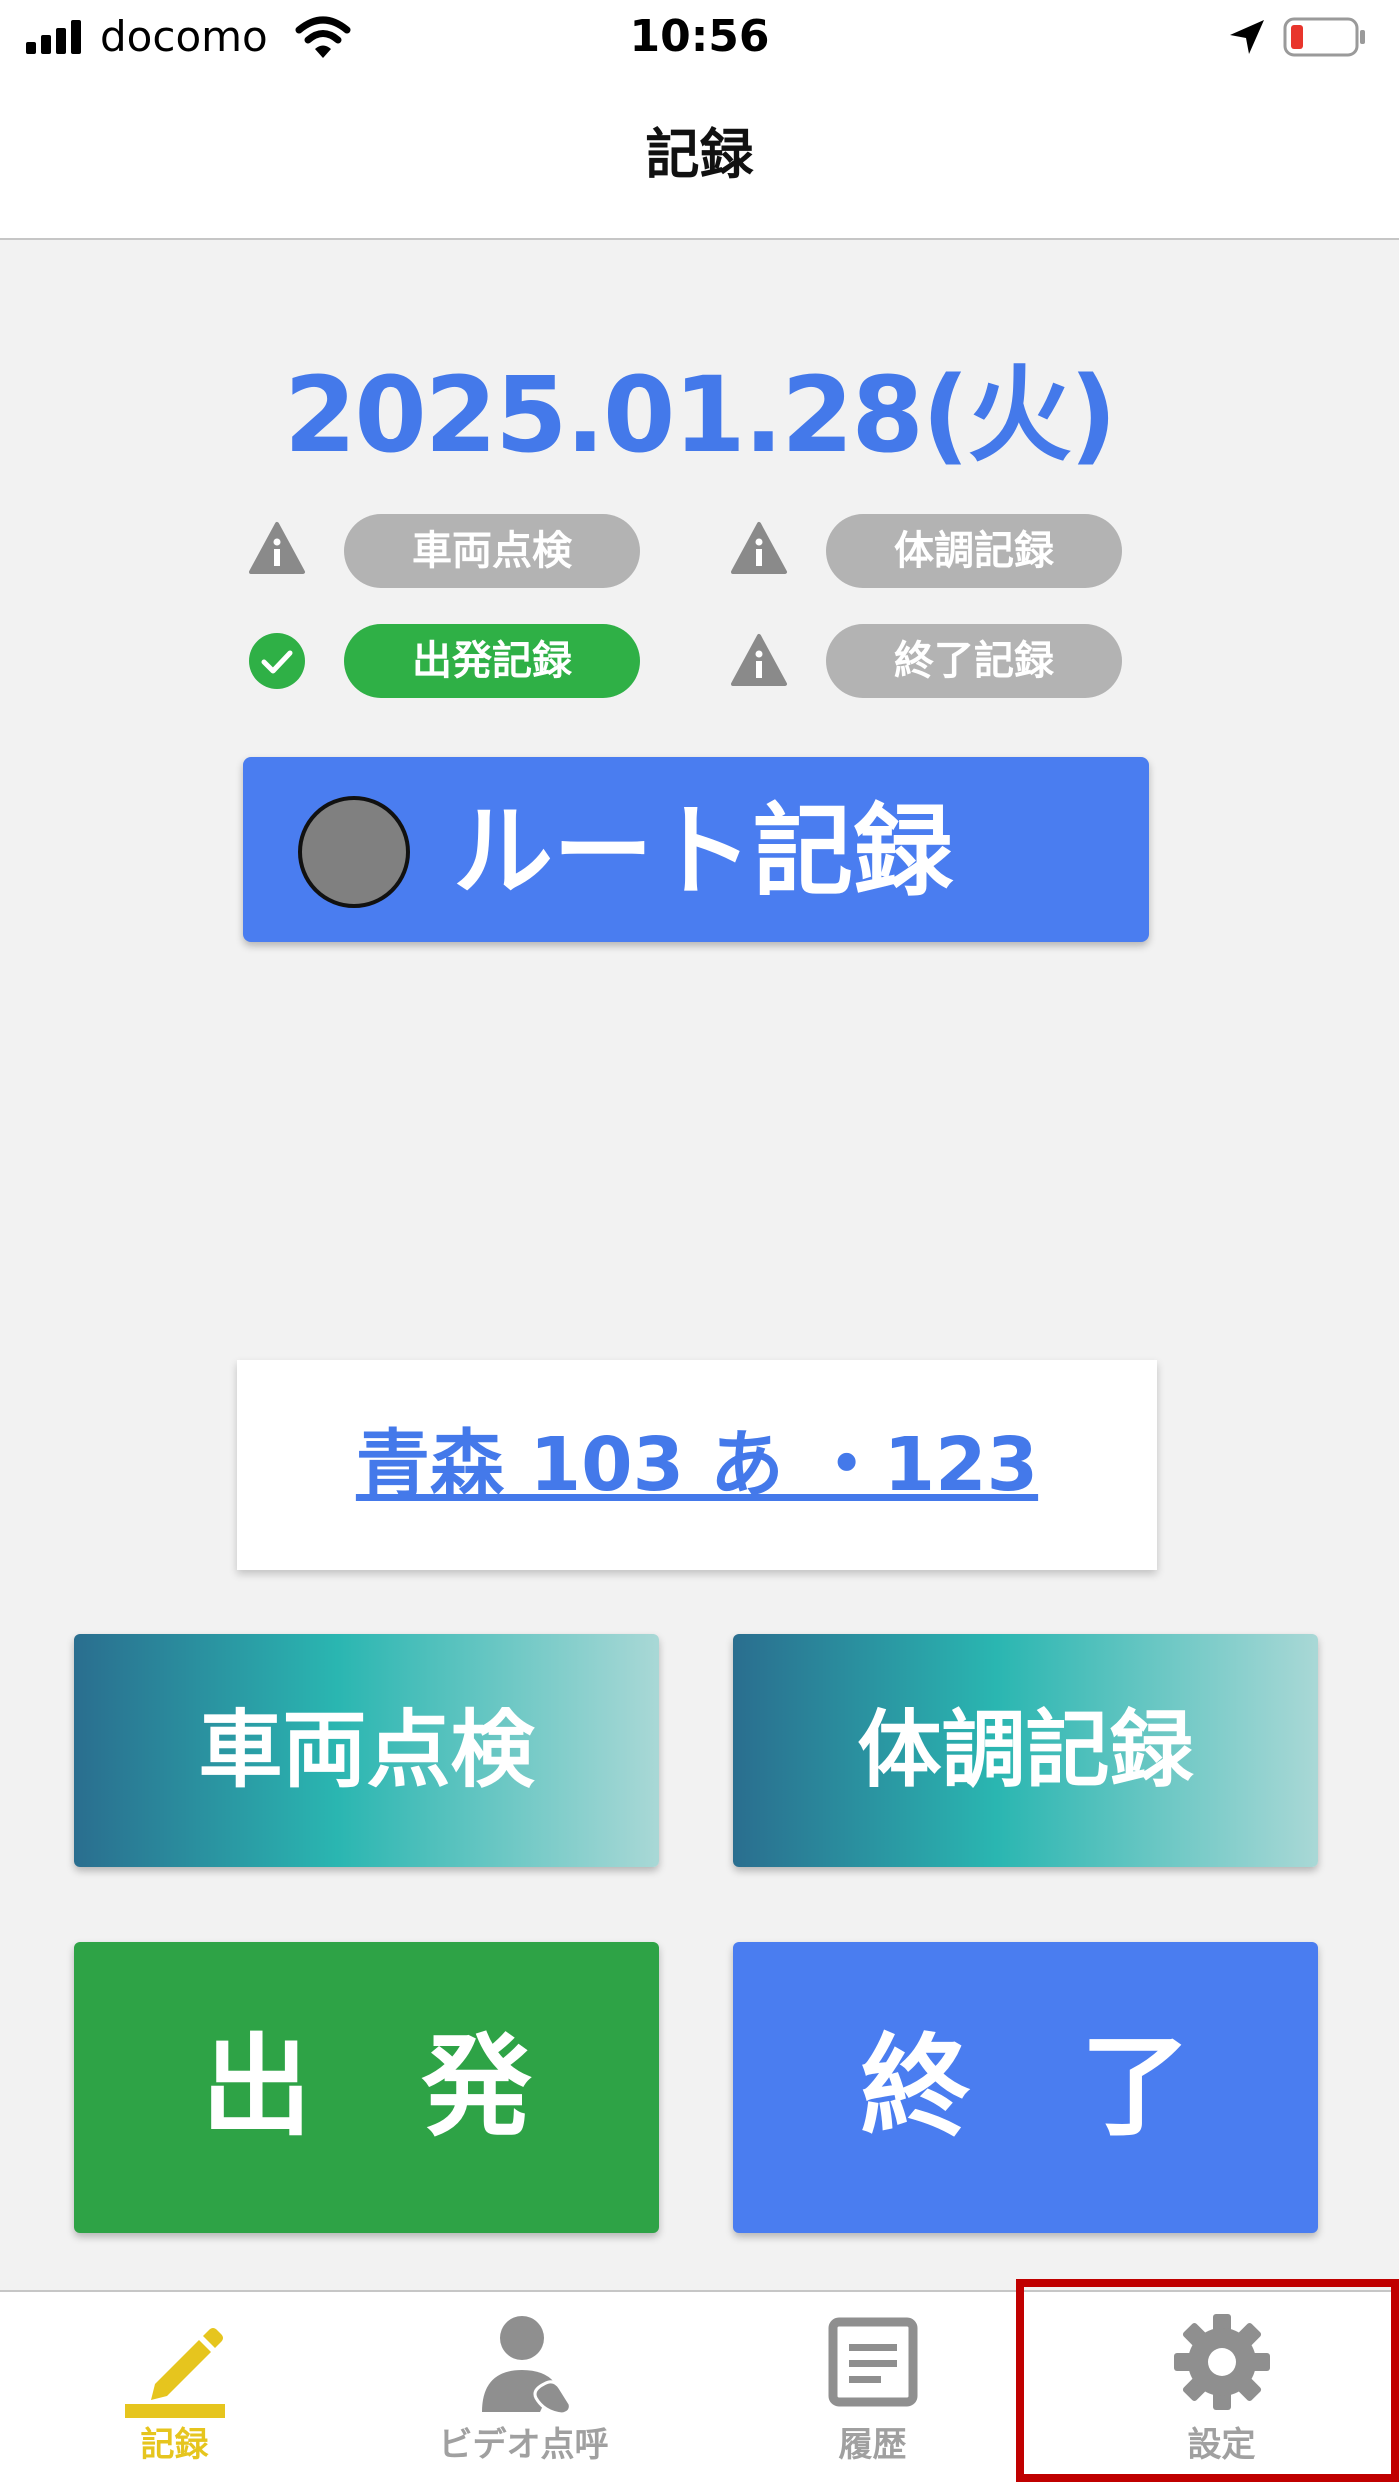 The width and height of the screenshot is (1399, 2484). What do you see at coordinates (492, 661) in the screenshot?
I see `status-badge-departure-record: 出発記録` at bounding box center [492, 661].